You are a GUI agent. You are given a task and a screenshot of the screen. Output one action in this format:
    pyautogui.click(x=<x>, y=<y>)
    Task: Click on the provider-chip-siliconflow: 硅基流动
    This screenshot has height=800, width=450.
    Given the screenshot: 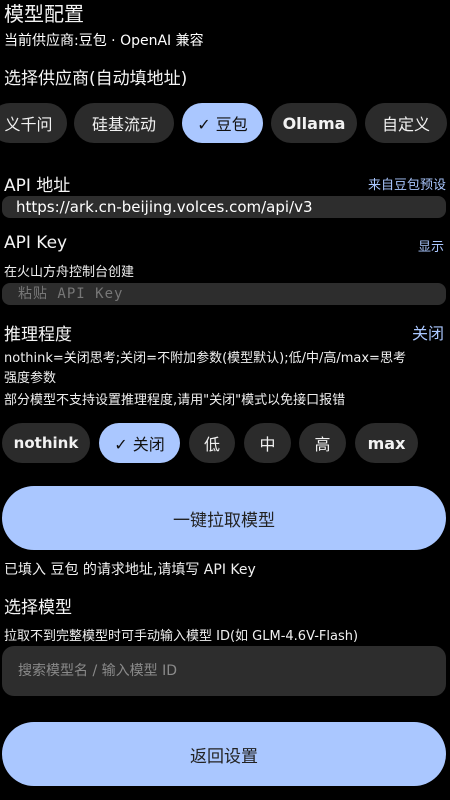 What is the action you would take?
    pyautogui.click(x=124, y=123)
    